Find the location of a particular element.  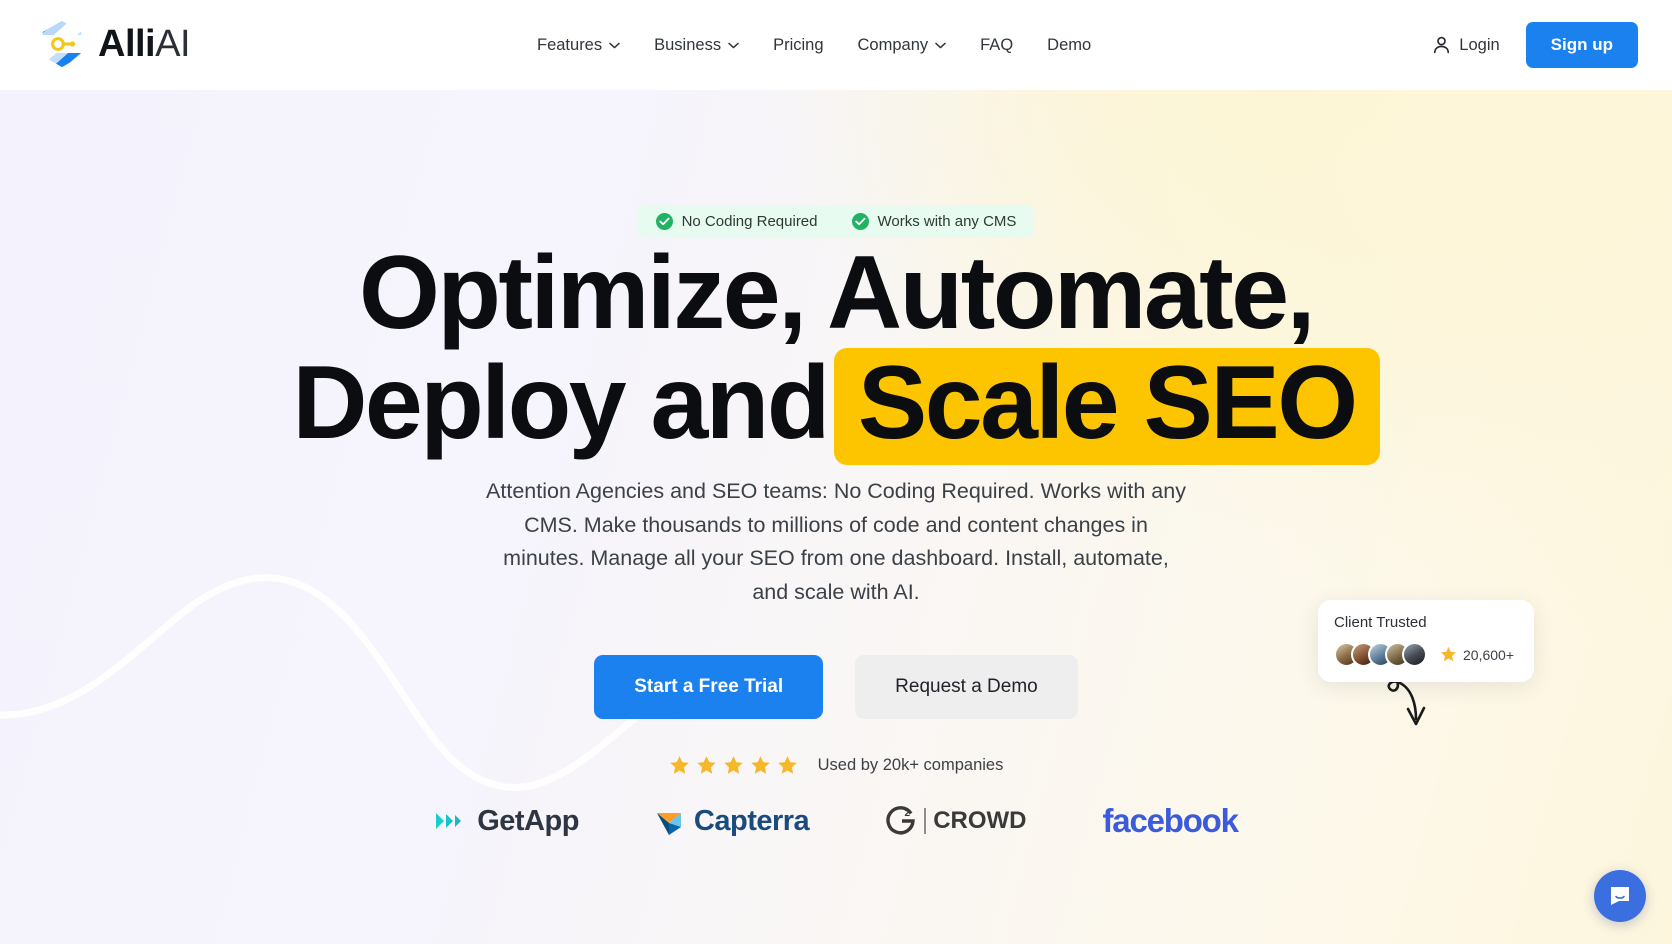

partner-logo-getapp: GetApp is located at coordinates (506, 821).